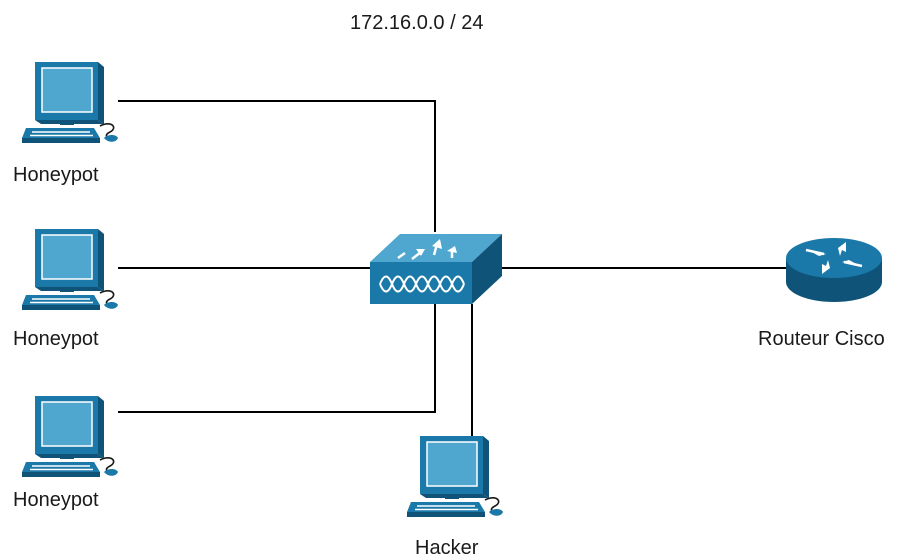 The width and height of the screenshot is (920, 560). What do you see at coordinates (455, 476) in the screenshot?
I see `hacker-computer-icon` at bounding box center [455, 476].